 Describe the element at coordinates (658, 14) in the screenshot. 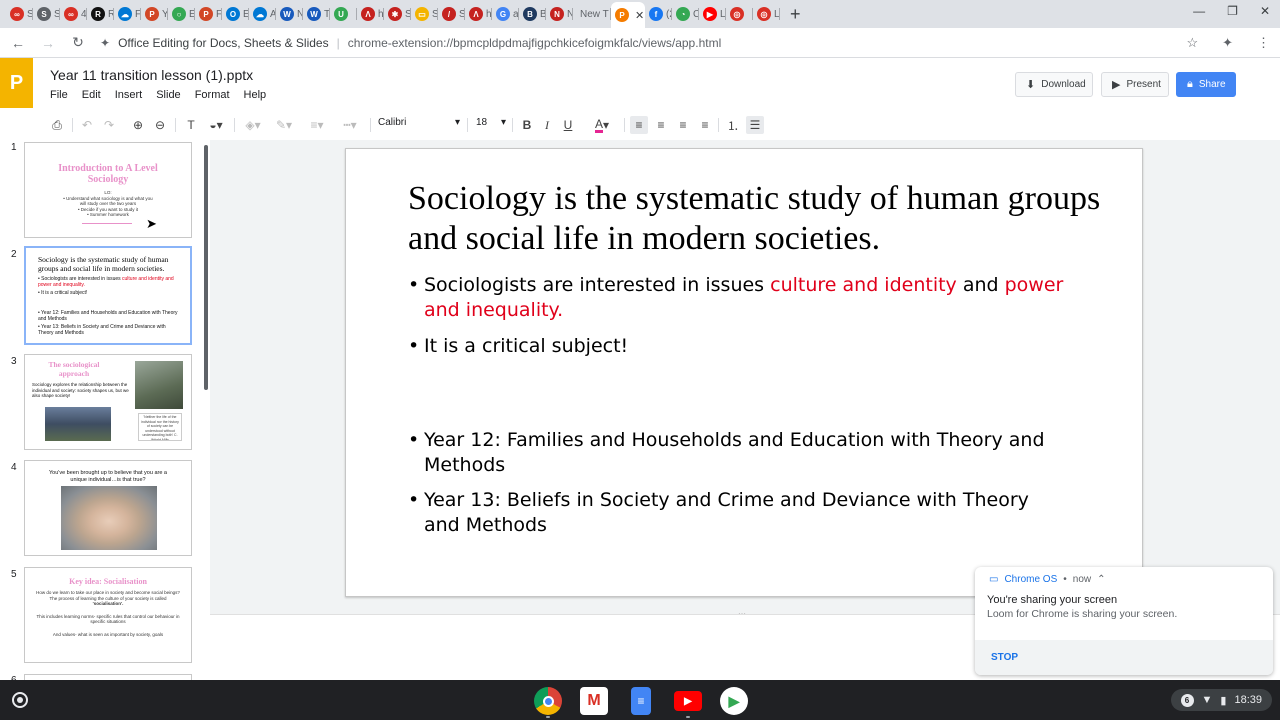

I see `browser-tab: f(2` at that location.